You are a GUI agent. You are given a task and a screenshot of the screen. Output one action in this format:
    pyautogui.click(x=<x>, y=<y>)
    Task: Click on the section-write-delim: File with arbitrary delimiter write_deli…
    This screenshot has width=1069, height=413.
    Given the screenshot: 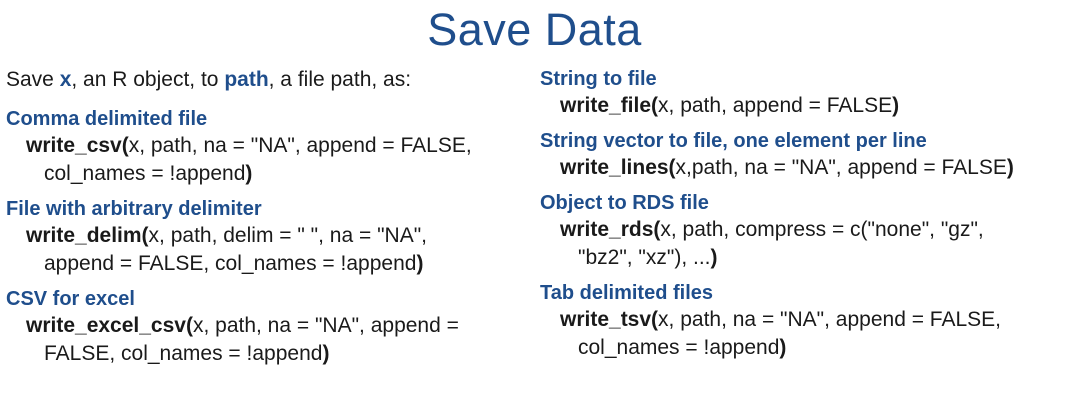 What is the action you would take?
    pyautogui.click(x=258, y=237)
    